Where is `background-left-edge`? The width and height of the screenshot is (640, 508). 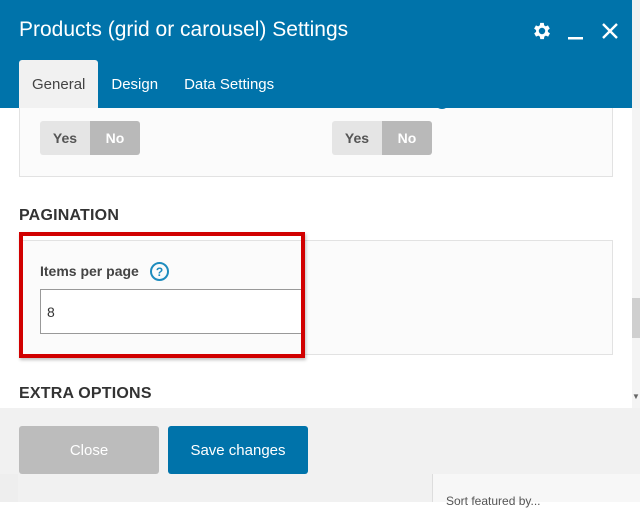
background-left-edge is located at coordinates (9, 488).